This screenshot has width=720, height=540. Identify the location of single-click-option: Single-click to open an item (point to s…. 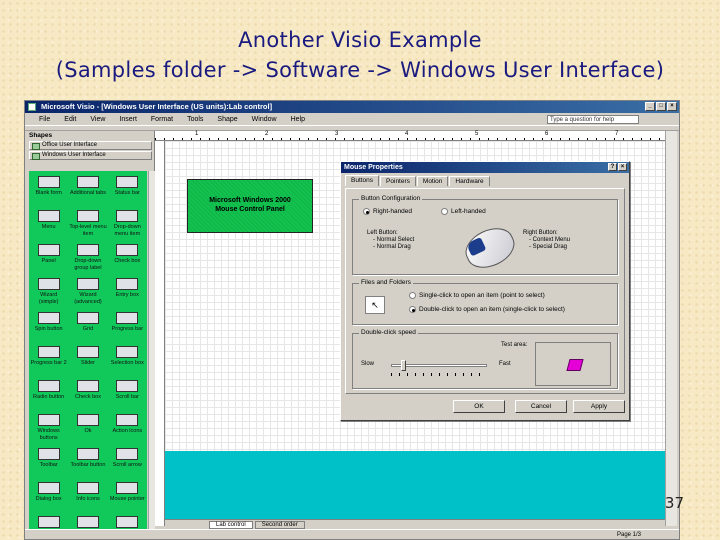
(477, 295).